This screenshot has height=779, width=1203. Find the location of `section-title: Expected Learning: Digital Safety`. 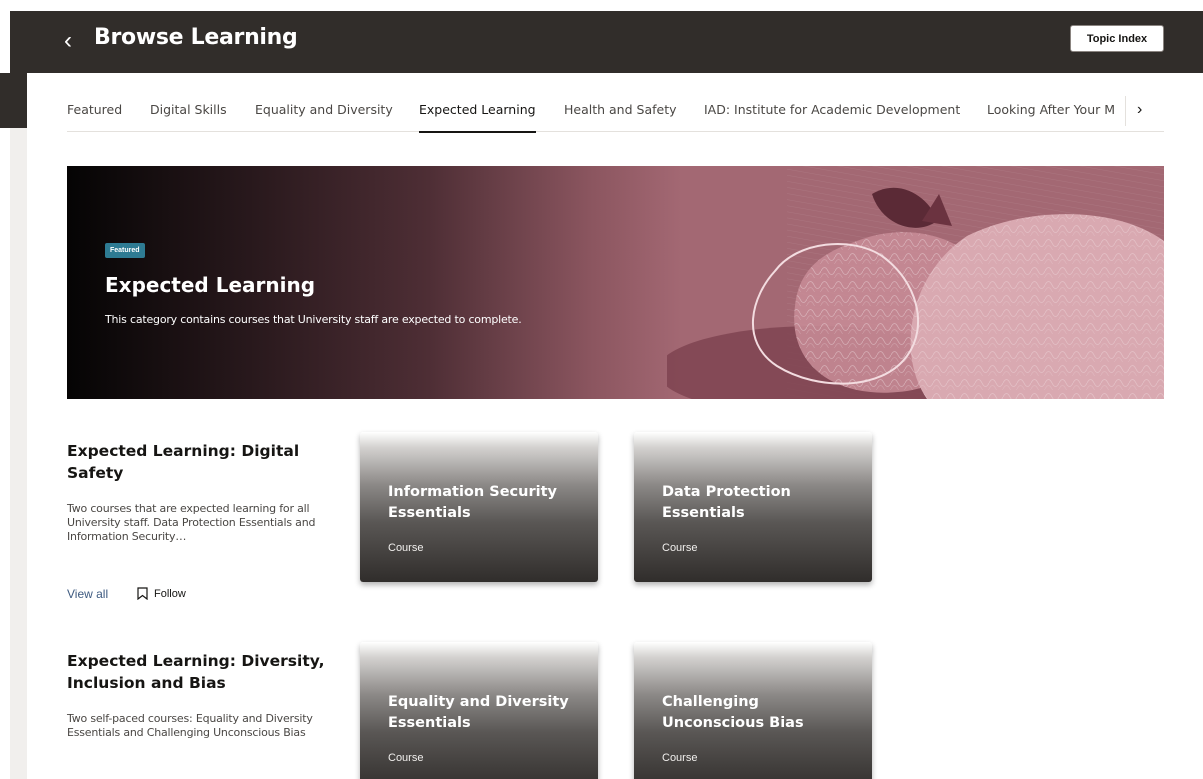

section-title: Expected Learning: Digital Safety is located at coordinates (202, 462).